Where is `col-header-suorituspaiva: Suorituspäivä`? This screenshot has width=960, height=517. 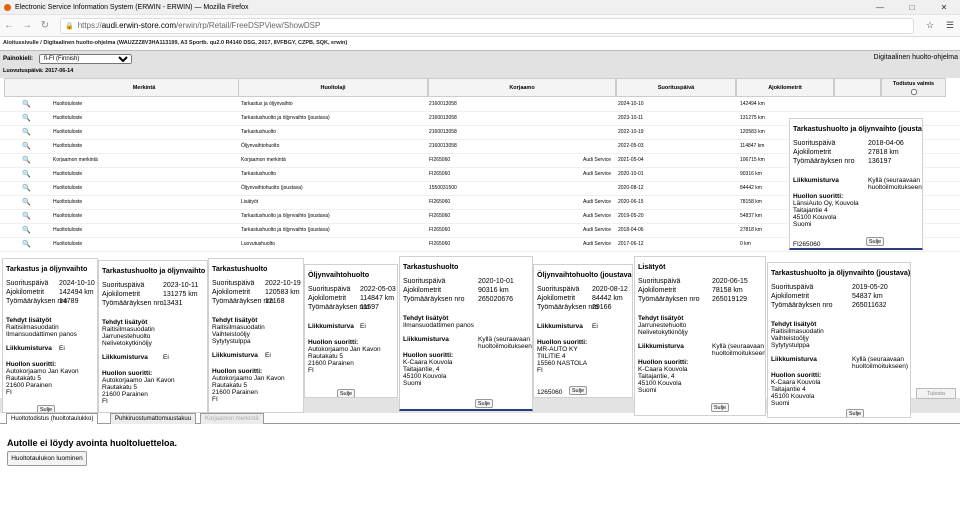
col-header-suorituspaiva: Suorituspäivä is located at coordinates (676, 87).